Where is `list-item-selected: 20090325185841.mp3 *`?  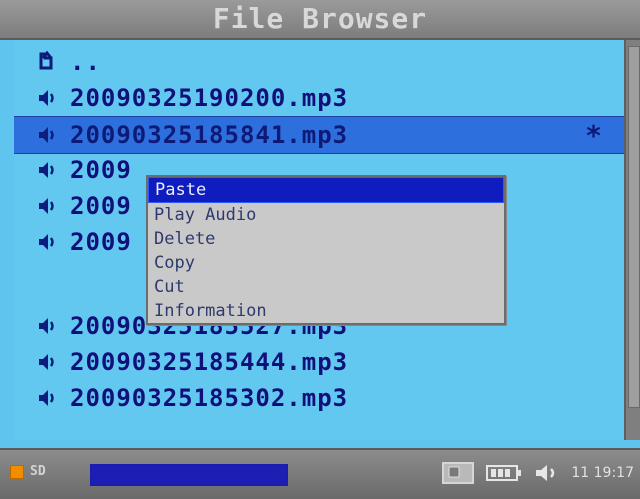
list-item-selected: 20090325185841.mp3 * is located at coordinates (319, 135).